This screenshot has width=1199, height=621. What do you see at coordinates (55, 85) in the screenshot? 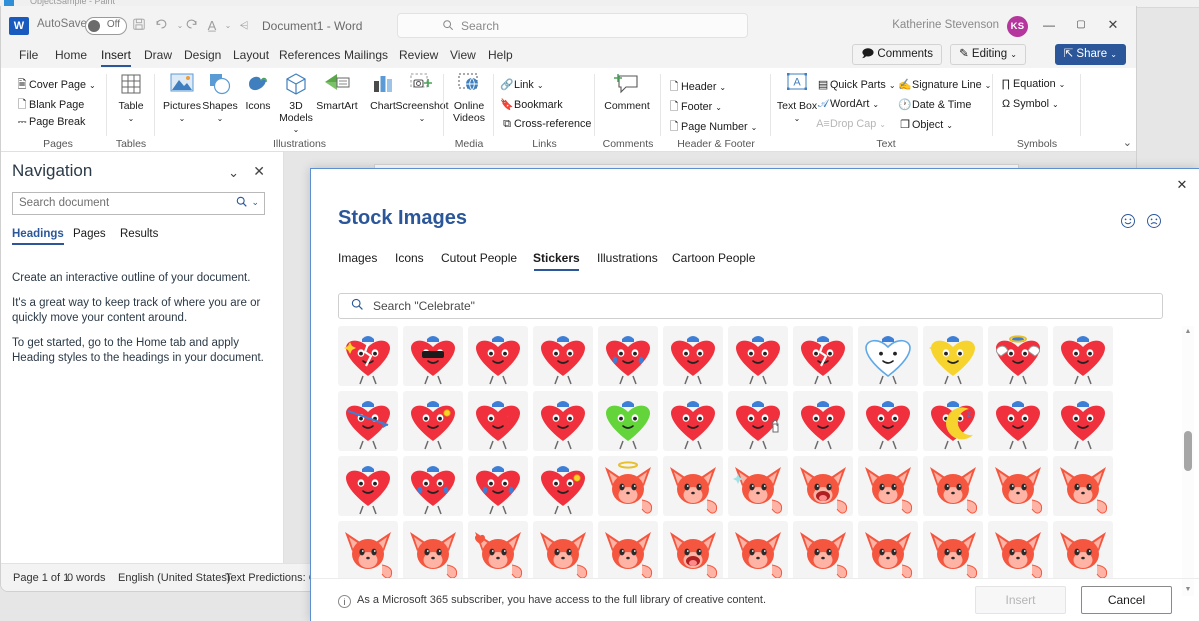
I see `cover-page-button: 🗎 Cover Page ⌄` at bounding box center [55, 85].